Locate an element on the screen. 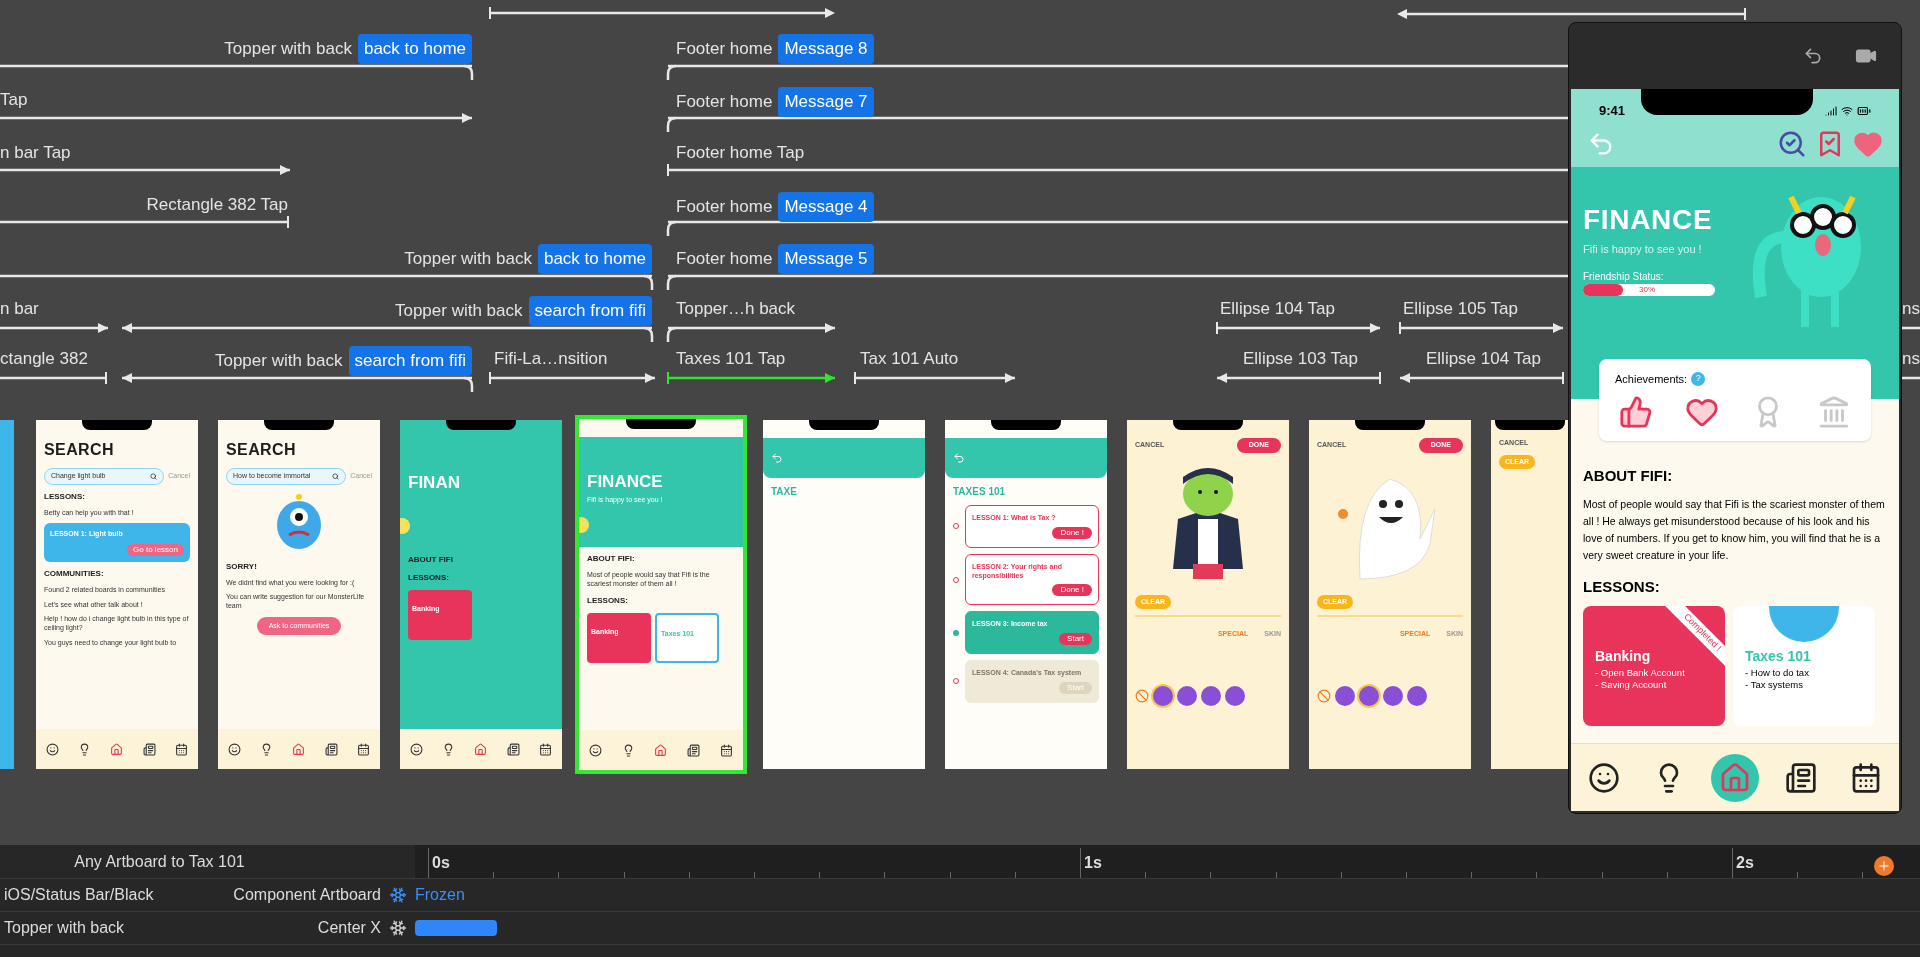 The width and height of the screenshot is (1920, 957). lesson-topic: - Open Bank Account is located at coordinates (1640, 673).